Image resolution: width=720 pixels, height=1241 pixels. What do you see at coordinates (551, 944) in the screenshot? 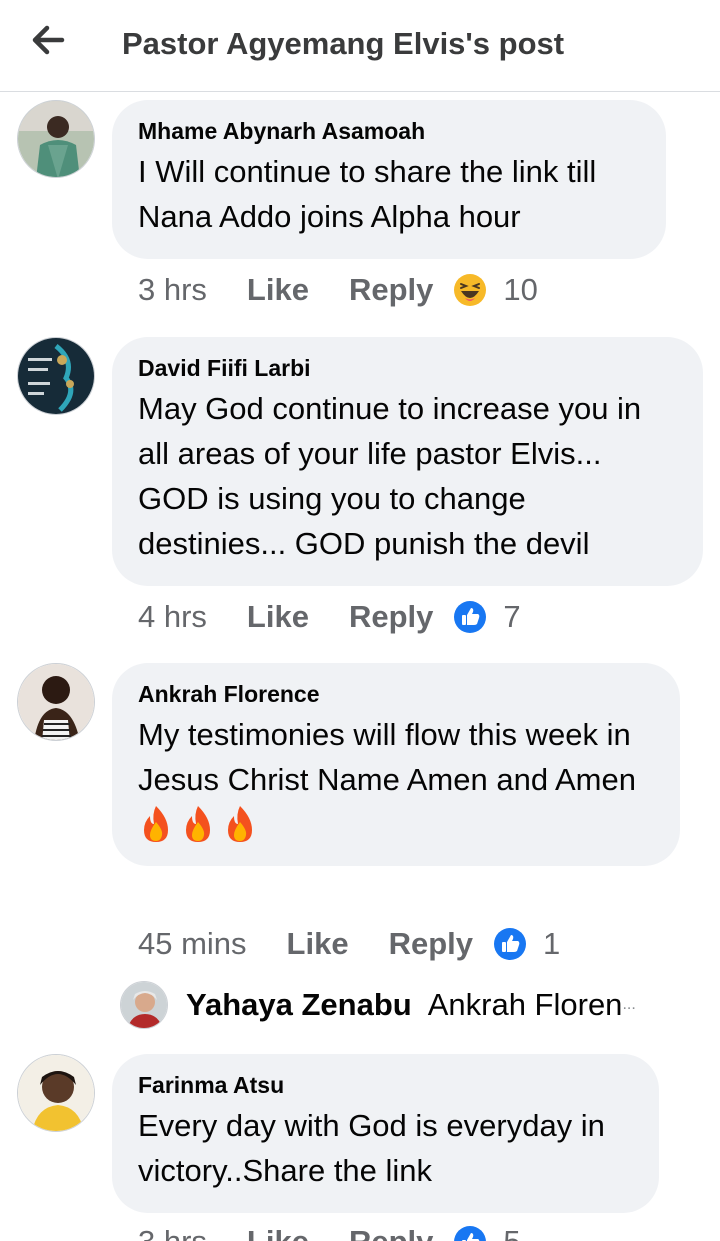
I see `reaction-count: 1` at bounding box center [551, 944].